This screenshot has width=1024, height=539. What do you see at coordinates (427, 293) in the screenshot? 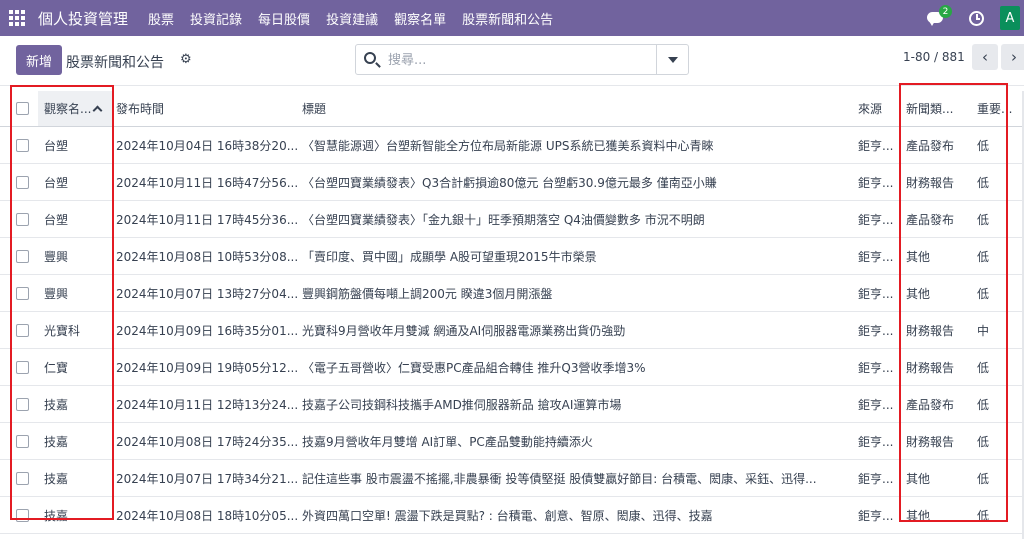
I see `cell-title: 豐興鋼筋盤價每噸上調200元 睽違3個月開漲盤` at bounding box center [427, 293].